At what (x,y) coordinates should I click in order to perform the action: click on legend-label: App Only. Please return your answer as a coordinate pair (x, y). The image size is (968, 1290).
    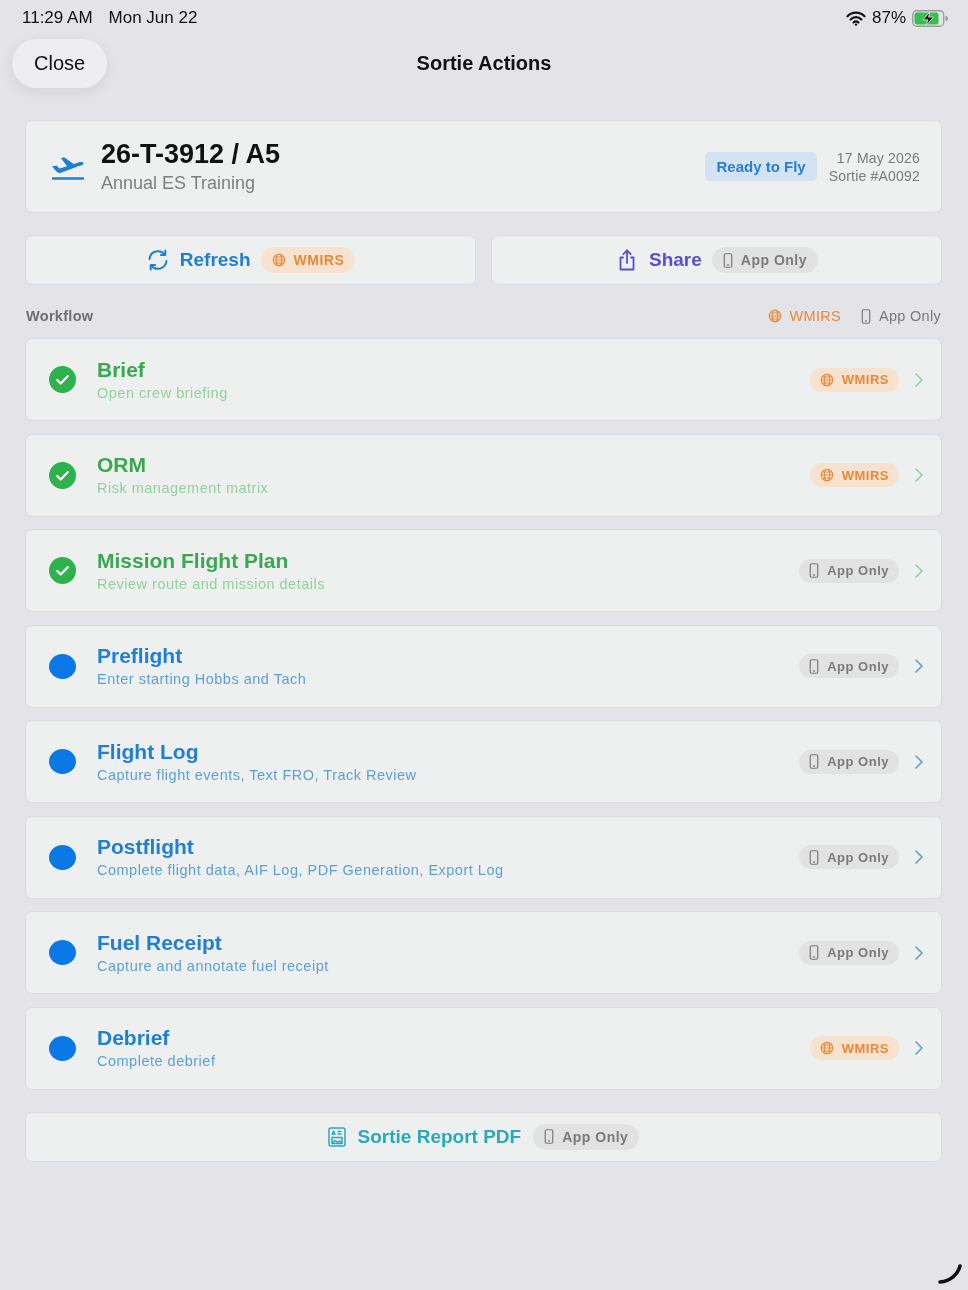
    Looking at the image, I should click on (909, 316).